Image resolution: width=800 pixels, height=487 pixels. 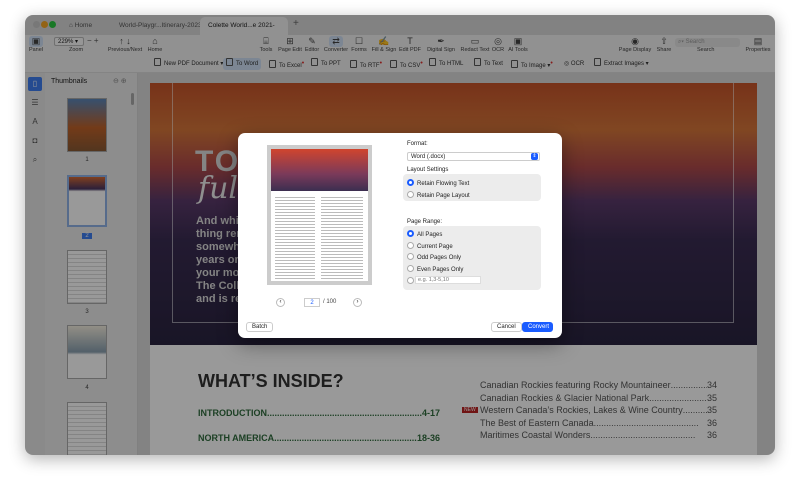 I want to click on page-range-label: Page Range:, so click(x=425, y=222).